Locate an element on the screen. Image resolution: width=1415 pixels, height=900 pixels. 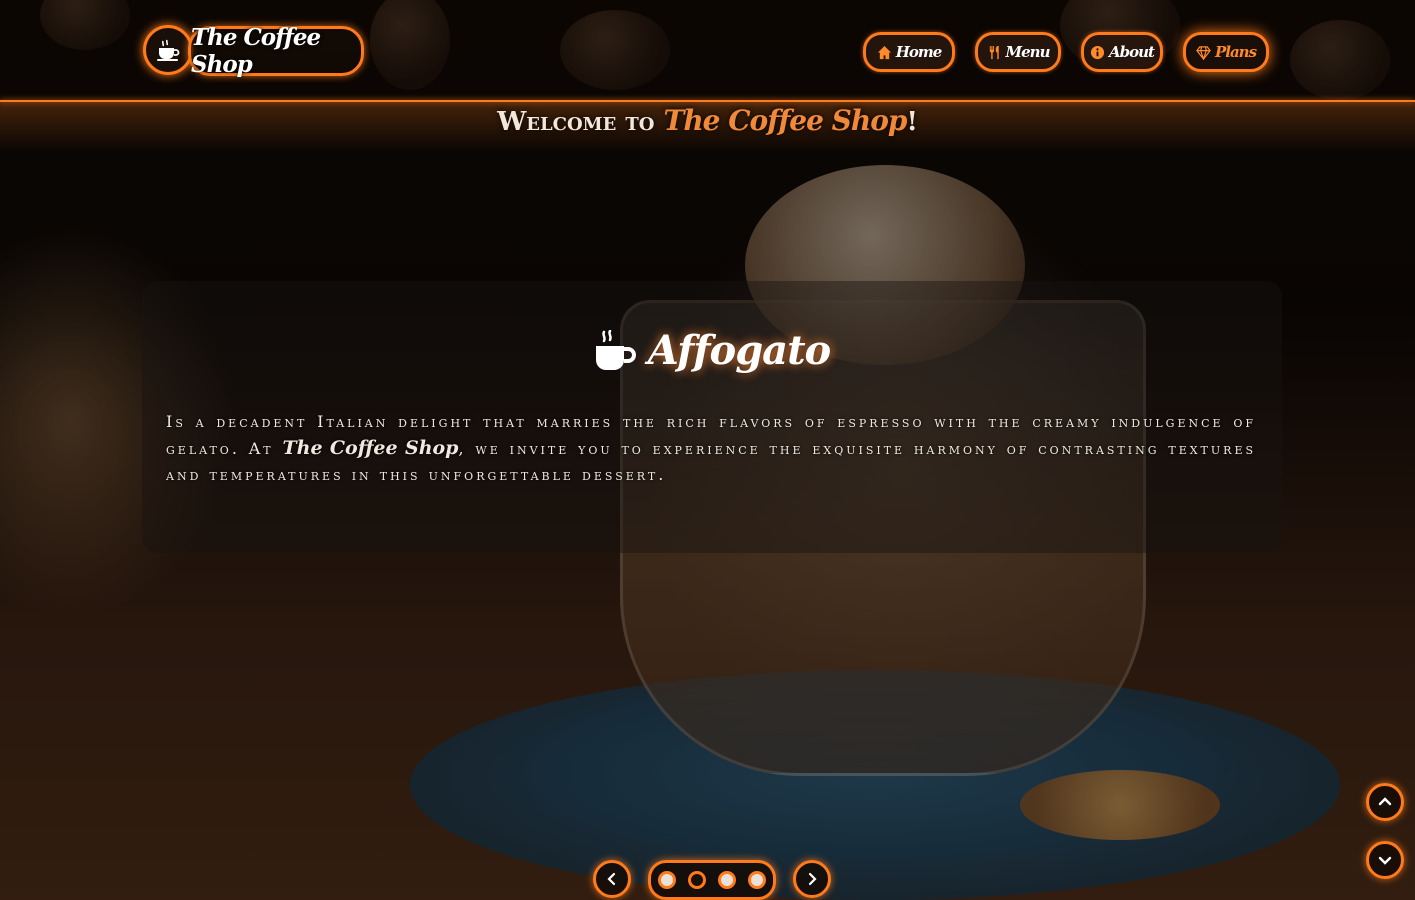
logo: The Coffee Shop is located at coordinates (276, 51).